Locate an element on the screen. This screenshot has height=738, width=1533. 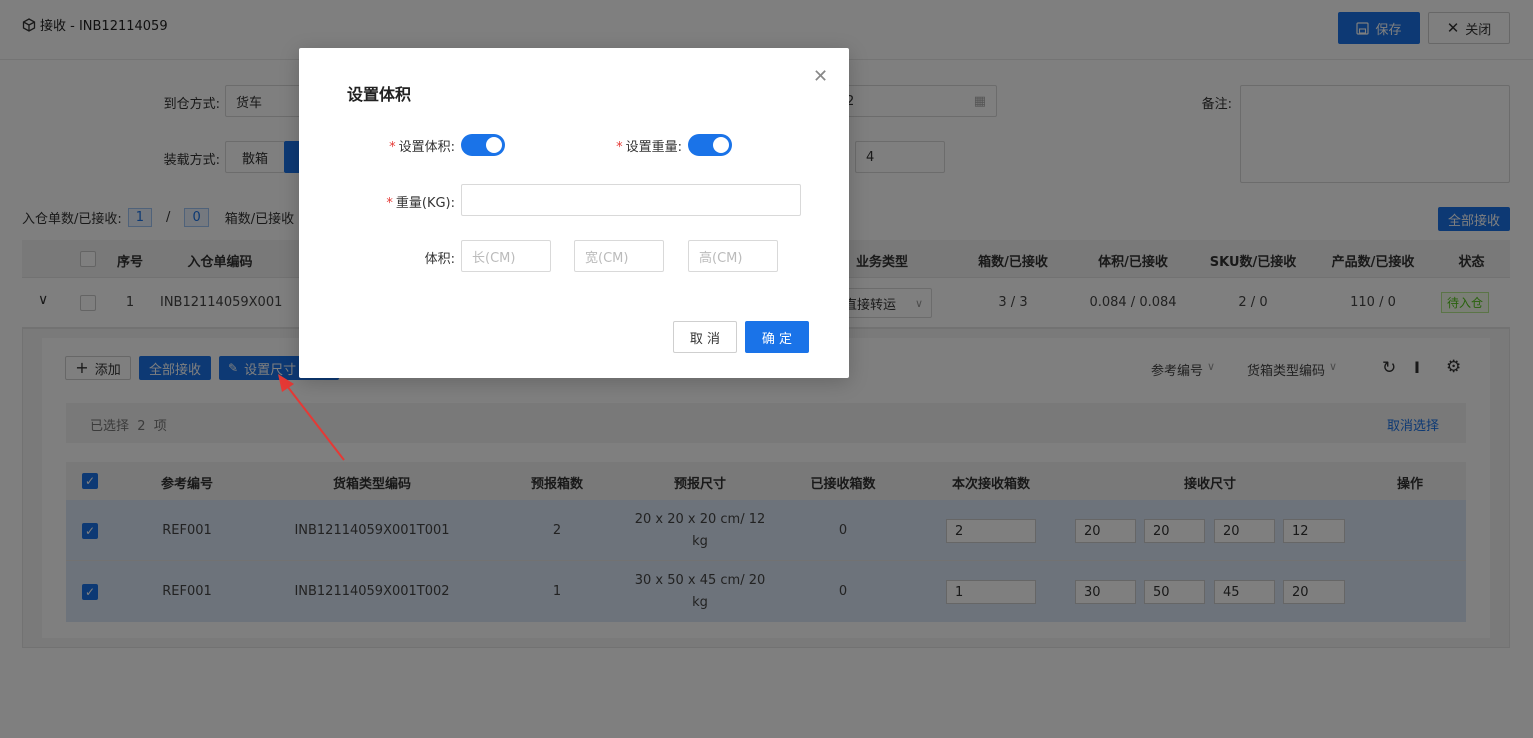
modal-title: 设置体积 is located at coordinates (379, 94).